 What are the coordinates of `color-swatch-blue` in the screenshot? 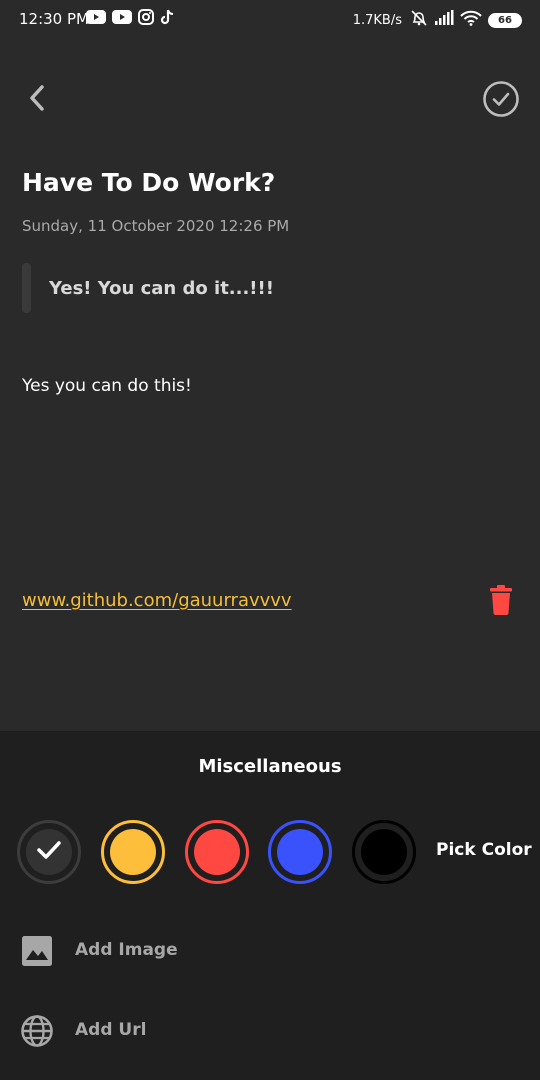 It's located at (300, 852).